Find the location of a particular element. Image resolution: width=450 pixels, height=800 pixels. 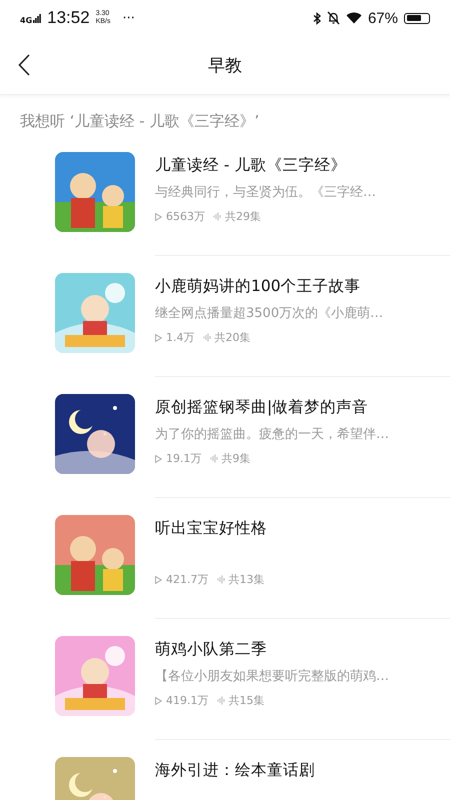

voice-query-text: 我想听 ‘儿童读经 - 儿歌《三字经》’ is located at coordinates (139, 121).